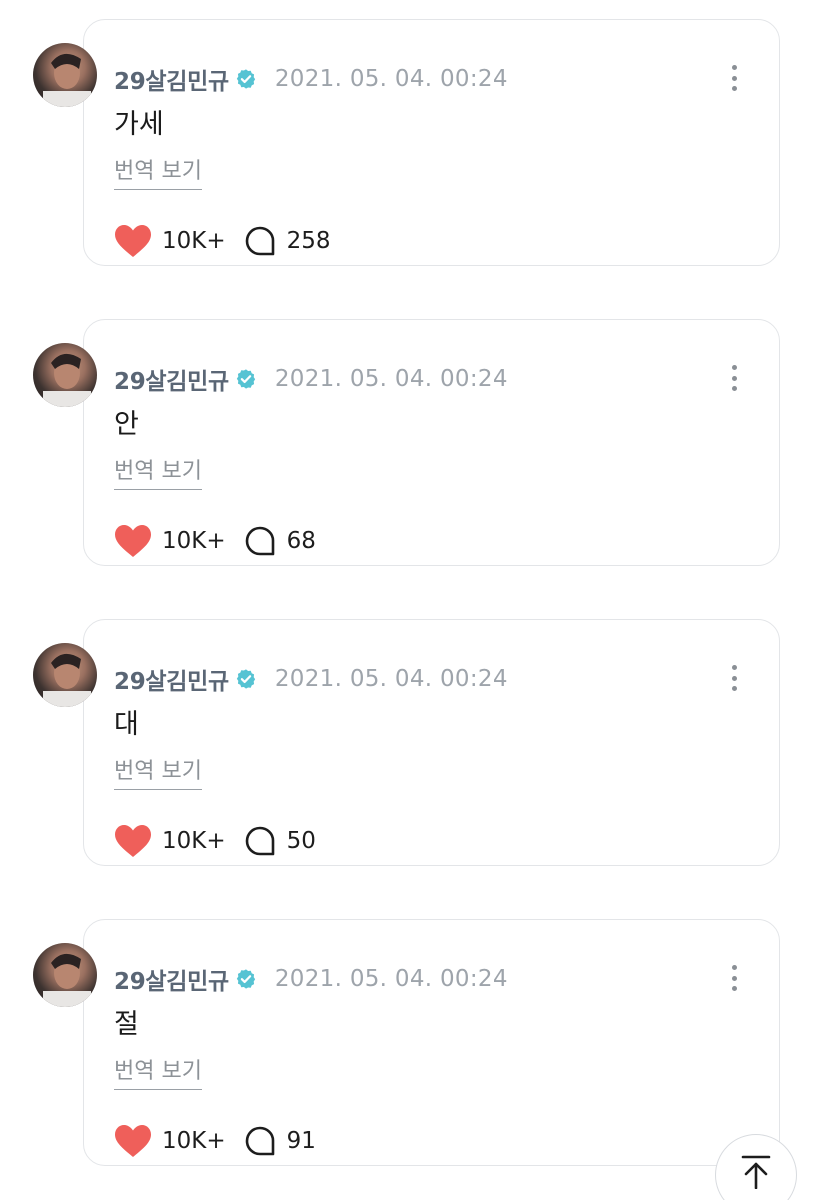  What do you see at coordinates (301, 841) in the screenshot?
I see `comment-count: 50` at bounding box center [301, 841].